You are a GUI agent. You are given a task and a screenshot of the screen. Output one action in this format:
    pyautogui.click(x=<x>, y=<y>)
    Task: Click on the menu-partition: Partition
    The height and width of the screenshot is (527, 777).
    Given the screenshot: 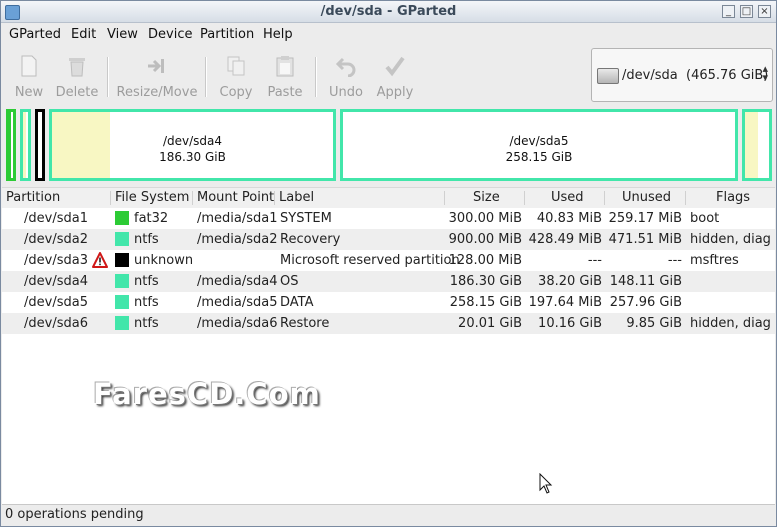 What is the action you would take?
    pyautogui.click(x=227, y=34)
    